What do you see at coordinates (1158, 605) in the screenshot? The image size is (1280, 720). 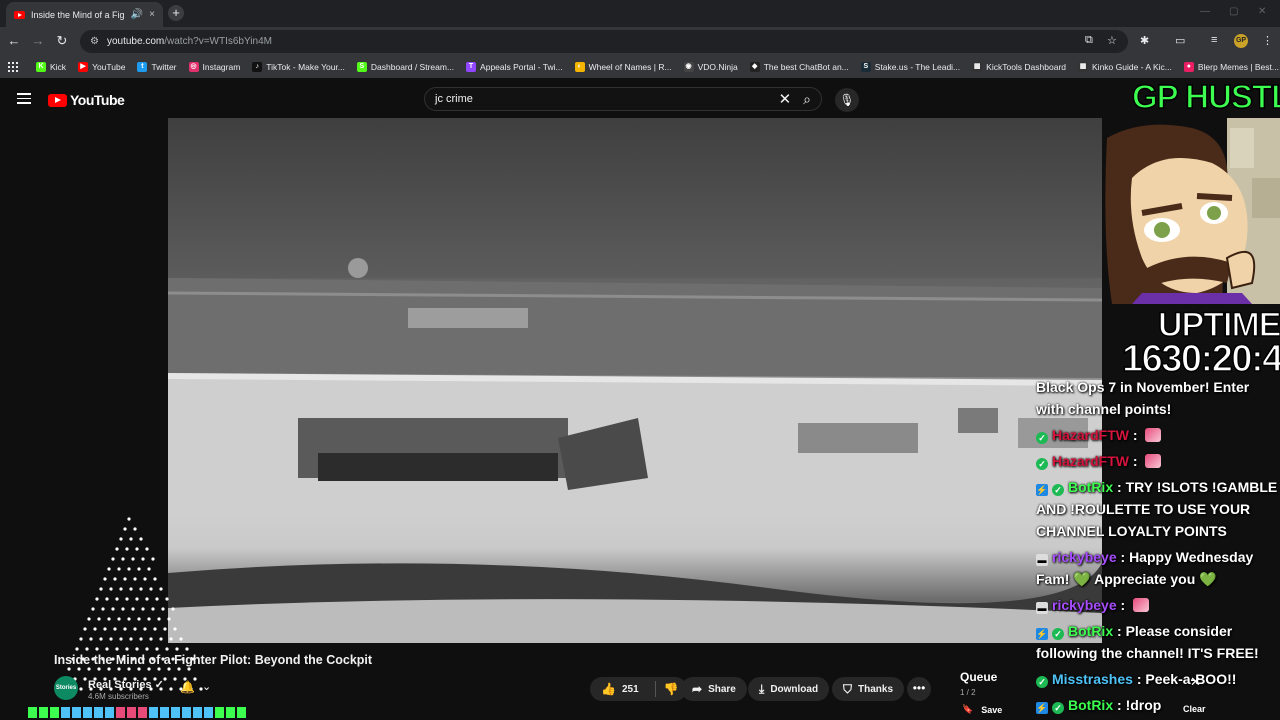 I see `chat-message: ▬ rickybeye :` at bounding box center [1158, 605].